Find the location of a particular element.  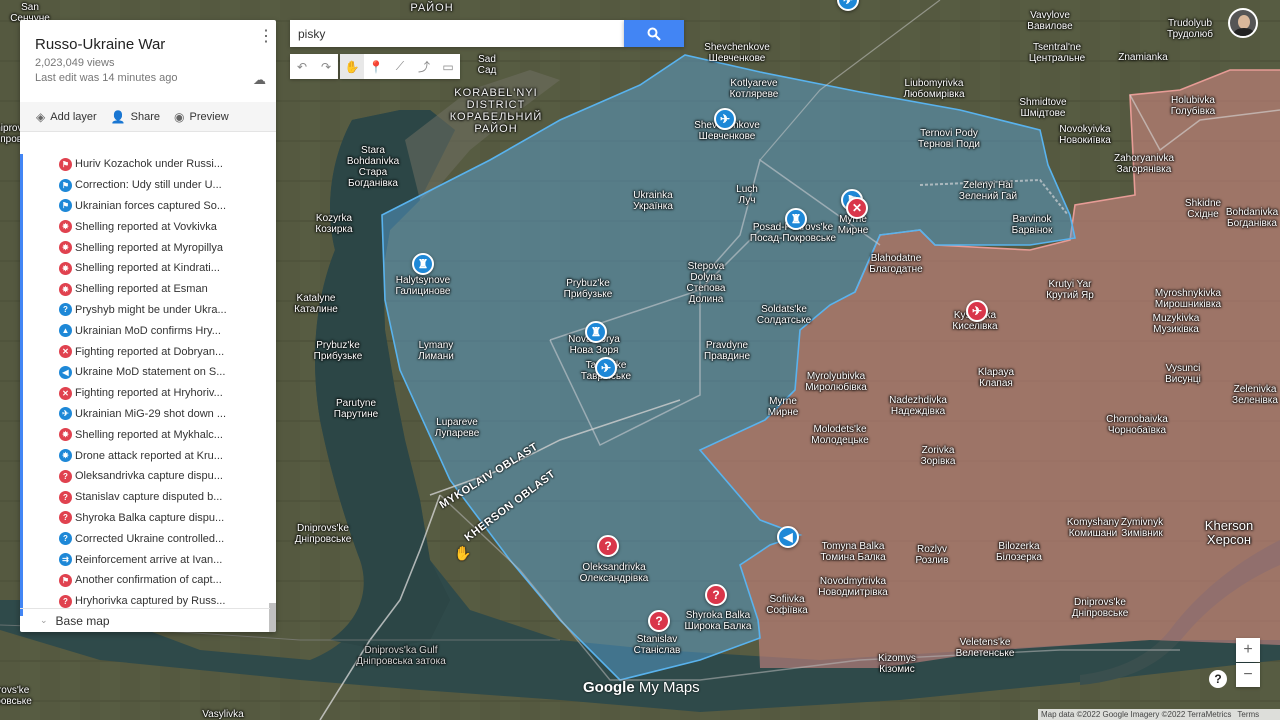

add-layer-button: ◈ Add layer is located at coordinates (66, 117).